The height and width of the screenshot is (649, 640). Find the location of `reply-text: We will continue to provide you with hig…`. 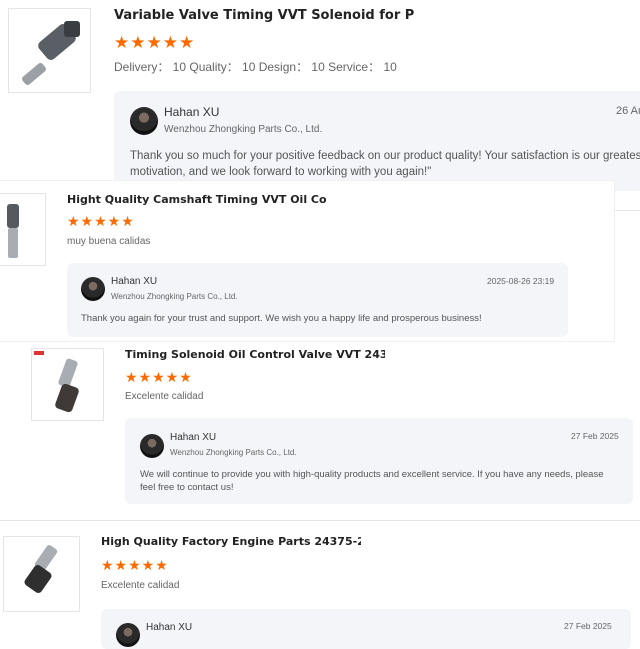

reply-text: We will continue to provide you with hig… is located at coordinates (372, 481).